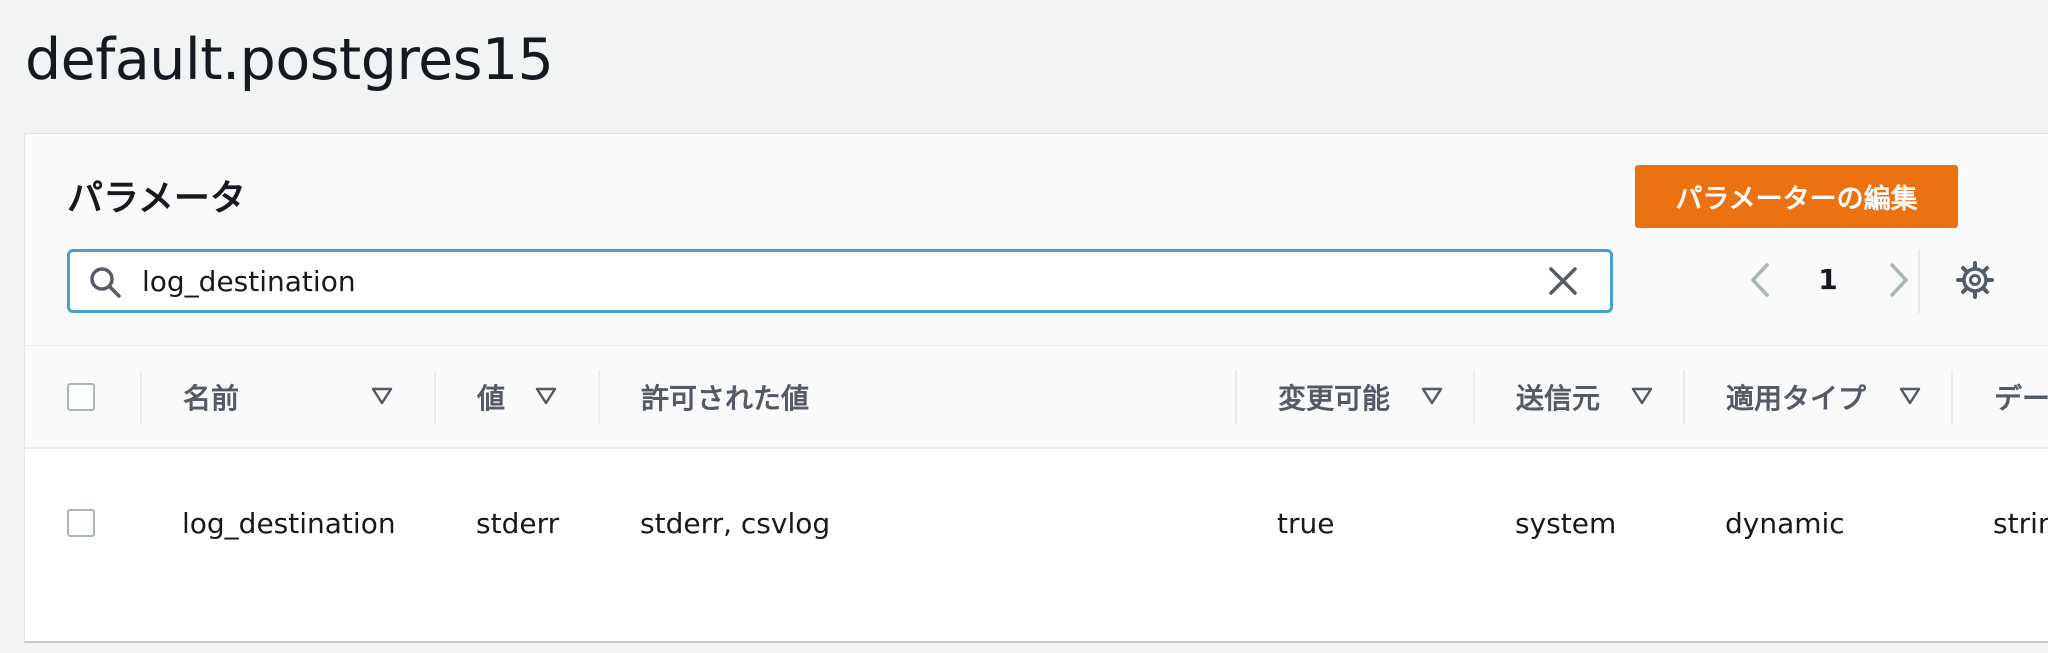 Image resolution: width=2048 pixels, height=653 pixels. I want to click on row-checkbox, so click(81, 523).